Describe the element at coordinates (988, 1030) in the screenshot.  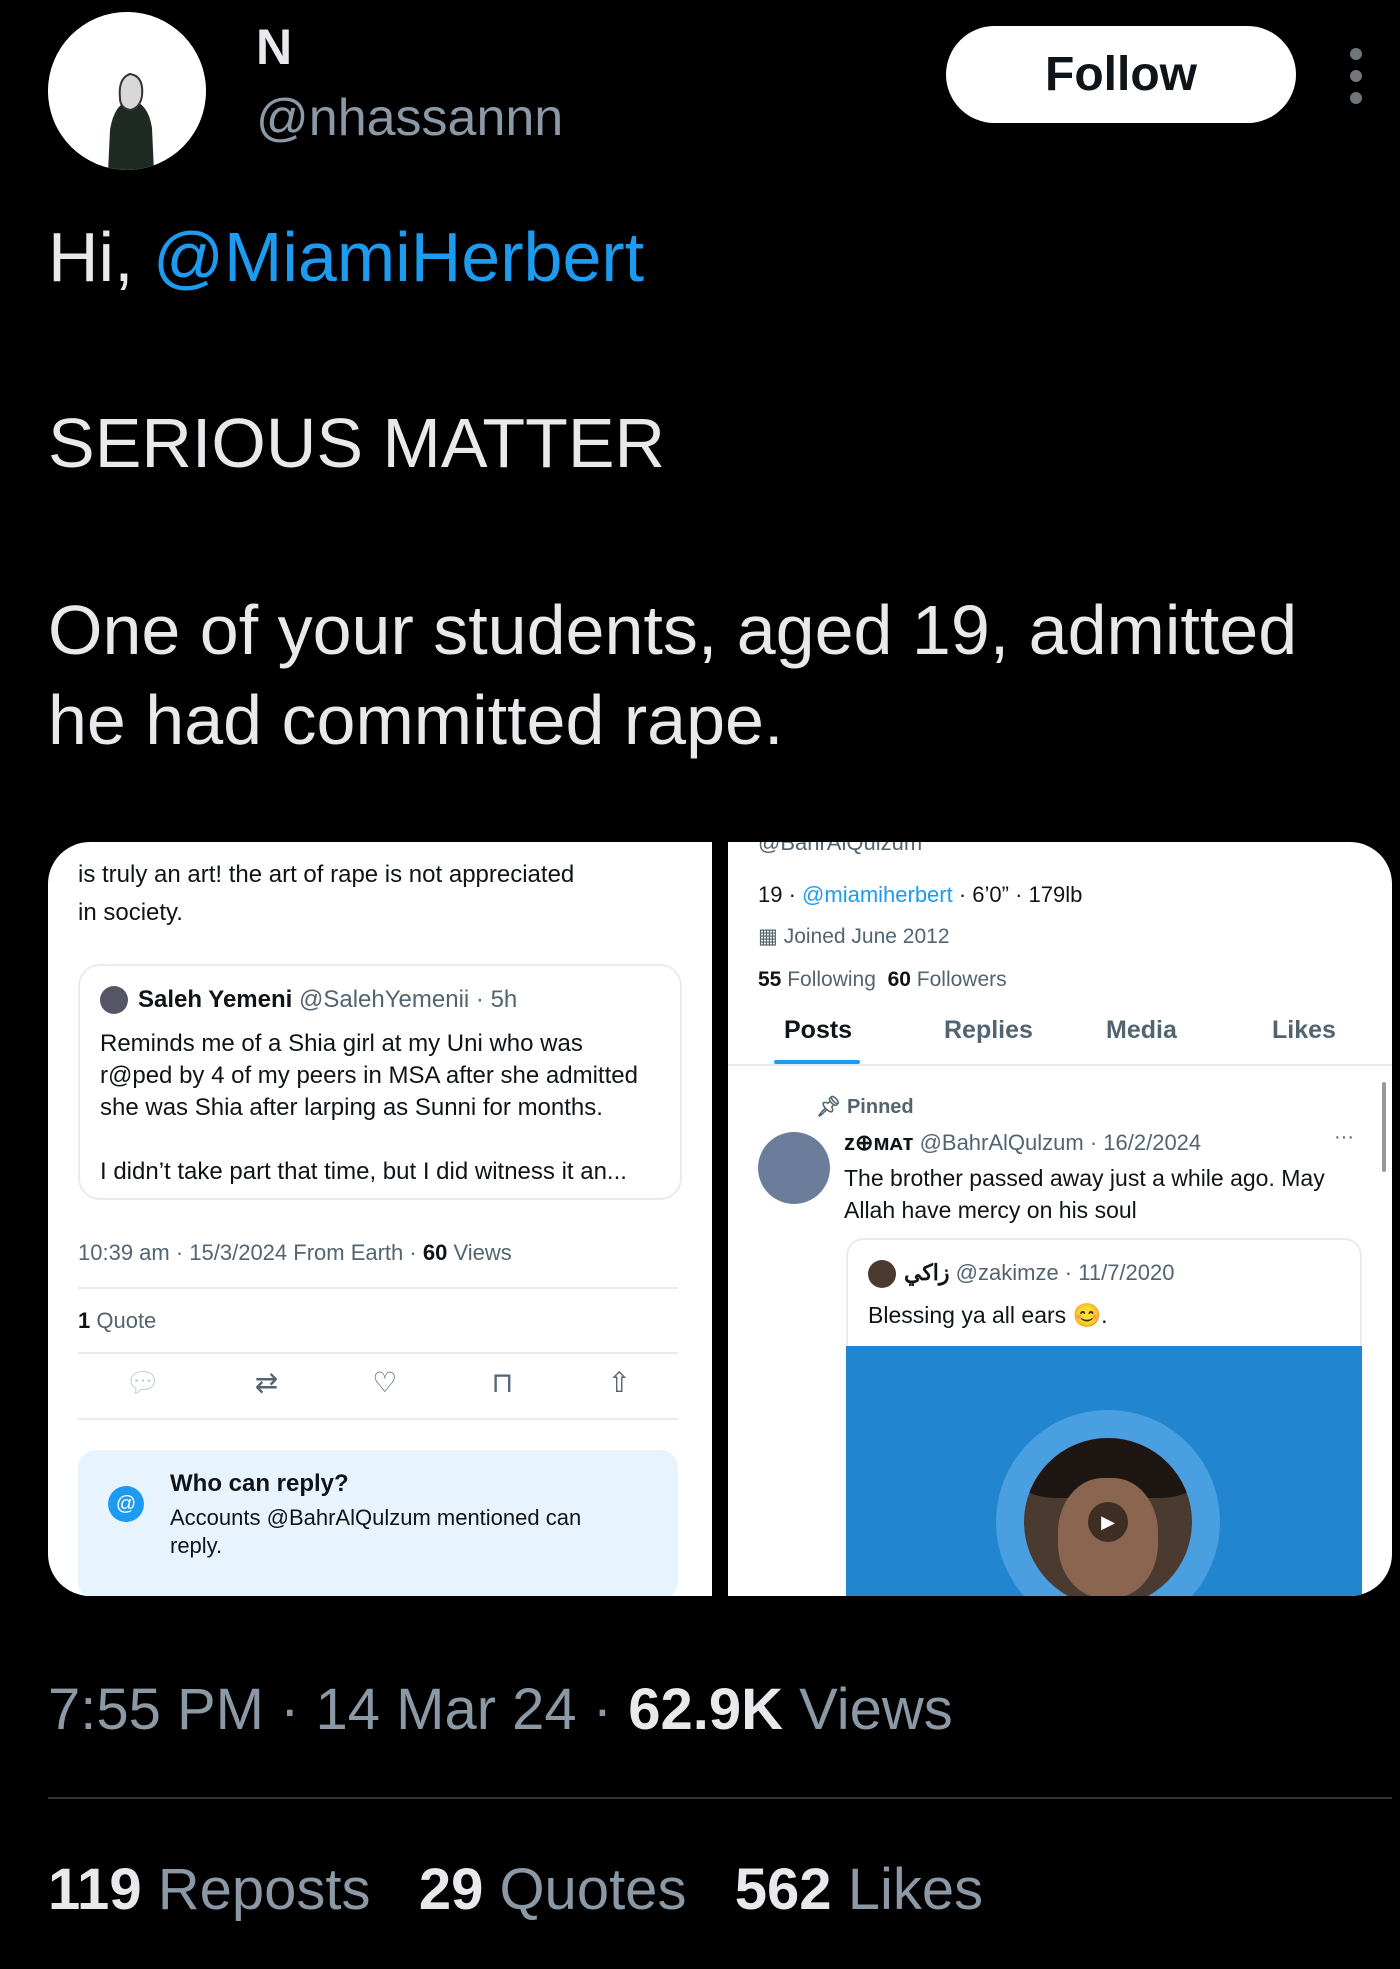
I see `tab-replies: Replies` at that location.